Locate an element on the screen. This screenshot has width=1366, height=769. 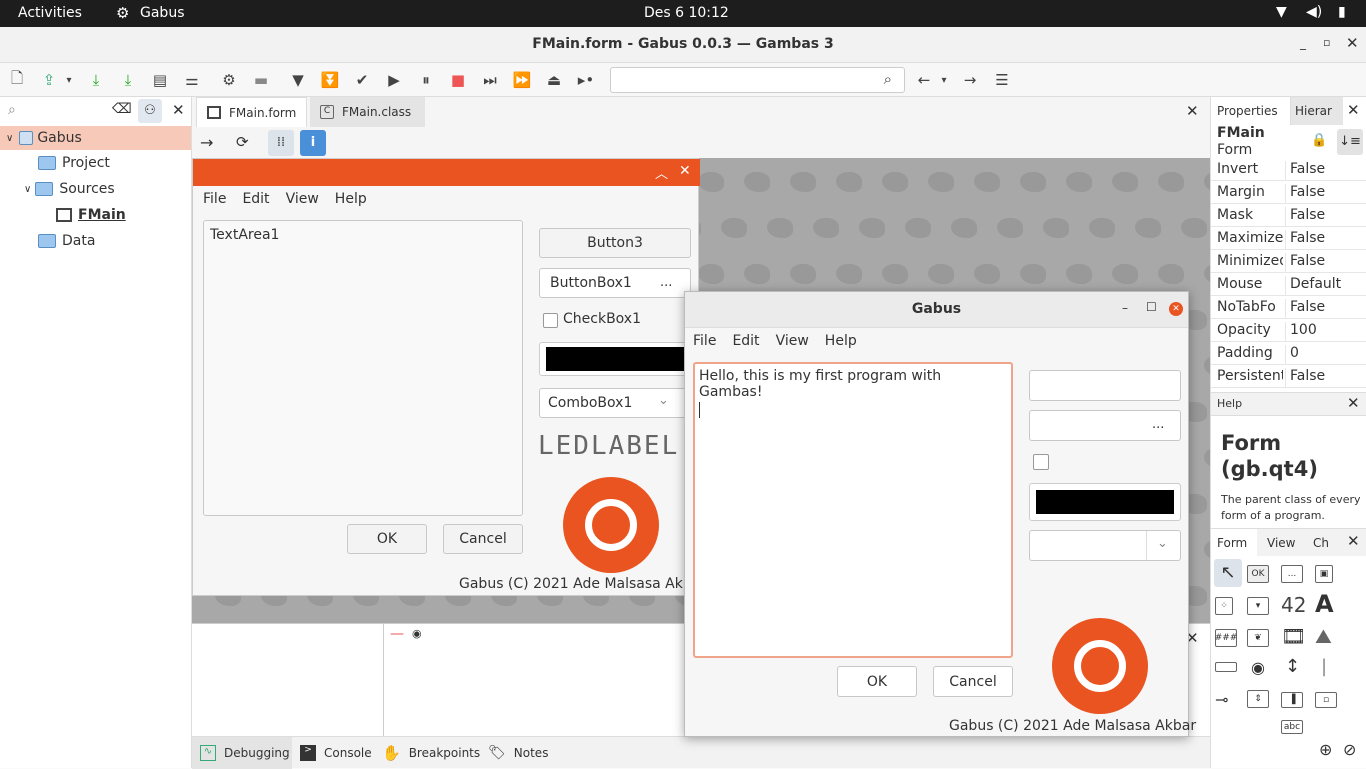
tab-notes: 🏷 Notes is located at coordinates (518, 753).